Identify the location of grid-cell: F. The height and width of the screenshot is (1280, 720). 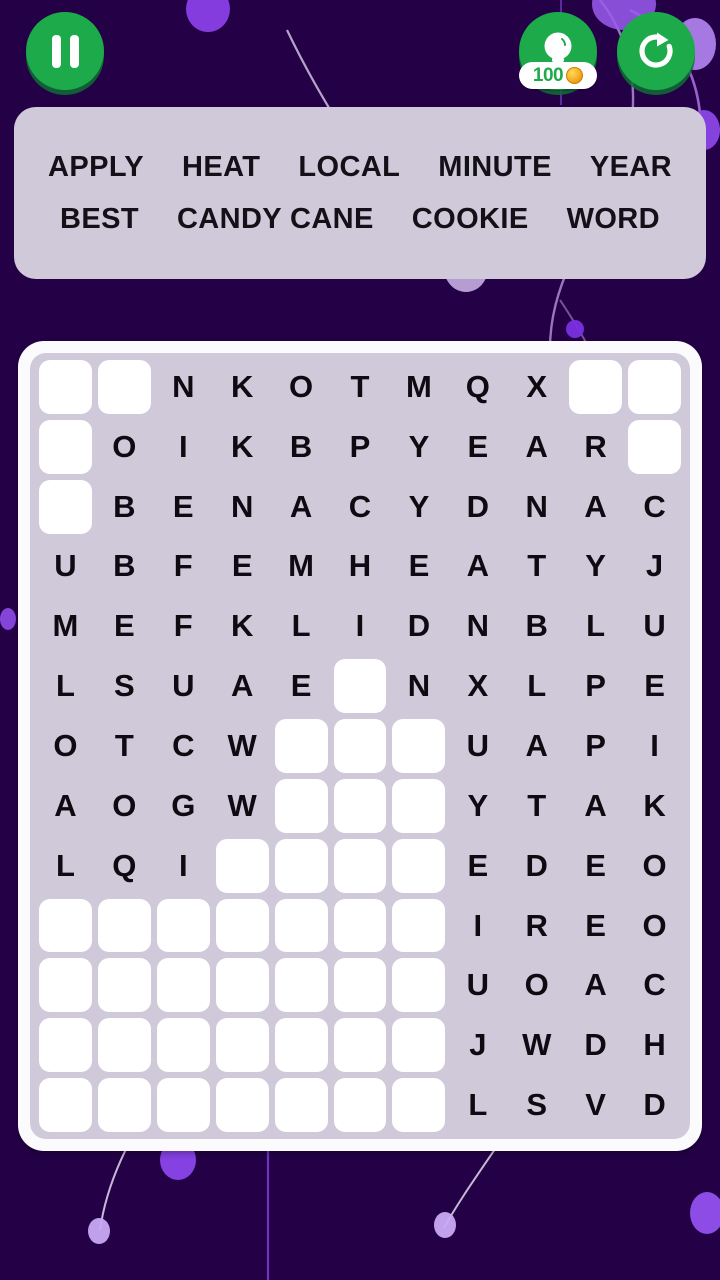
(183, 567).